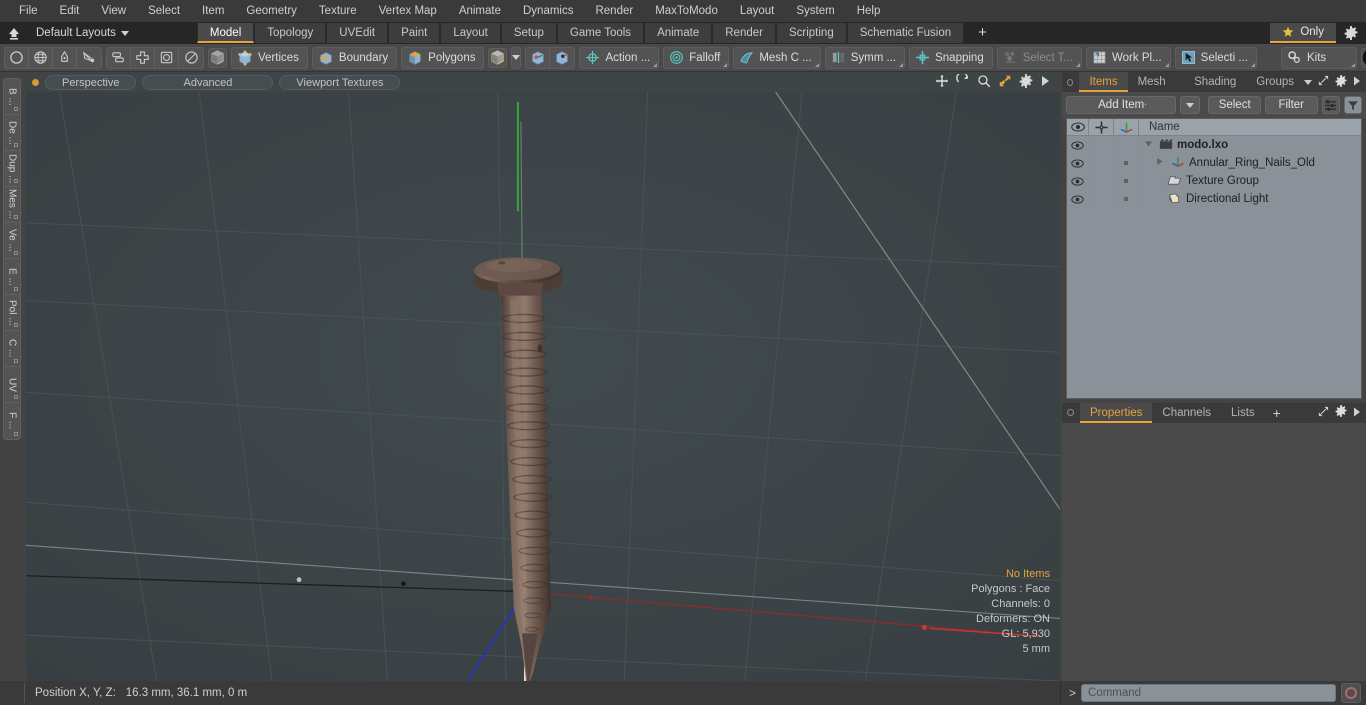  I want to click on table-row: Annular_Ring_Nails_Old, so click(1214, 163).